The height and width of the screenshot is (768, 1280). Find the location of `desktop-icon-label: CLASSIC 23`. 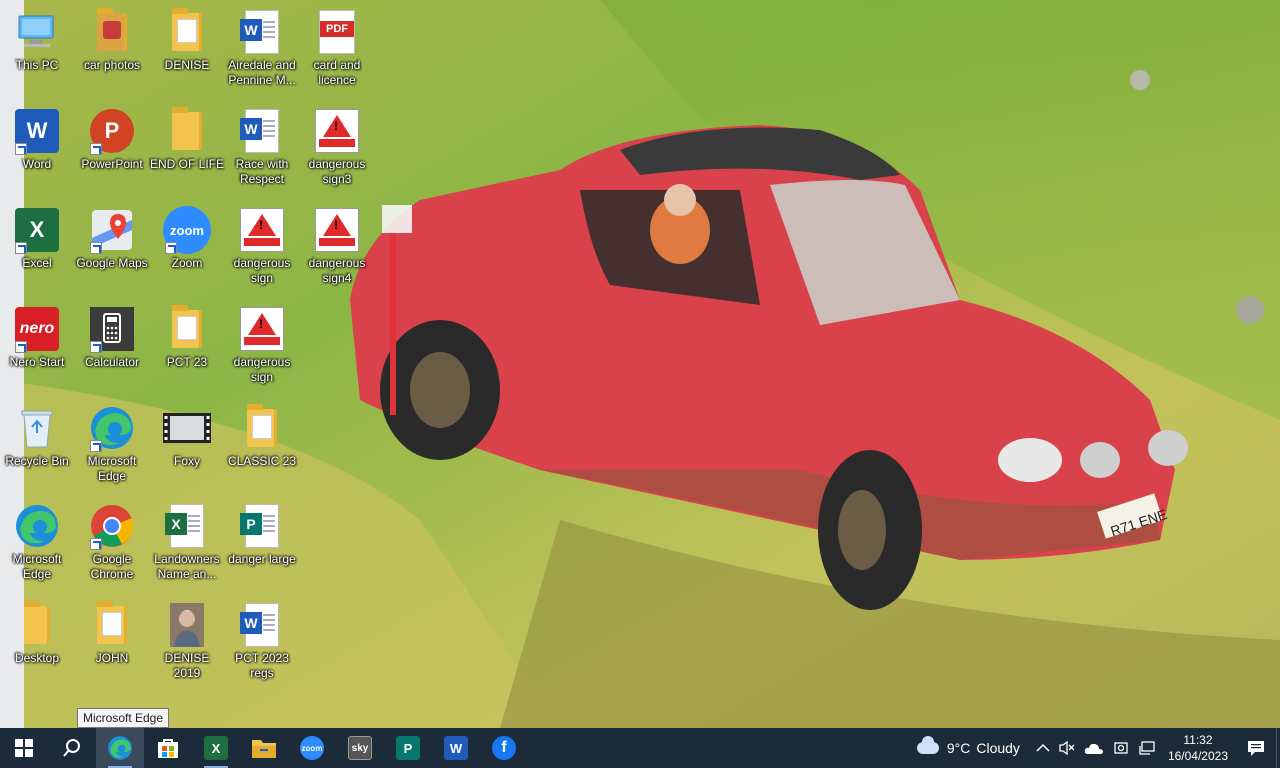

desktop-icon-label: CLASSIC 23 is located at coordinates (262, 461).